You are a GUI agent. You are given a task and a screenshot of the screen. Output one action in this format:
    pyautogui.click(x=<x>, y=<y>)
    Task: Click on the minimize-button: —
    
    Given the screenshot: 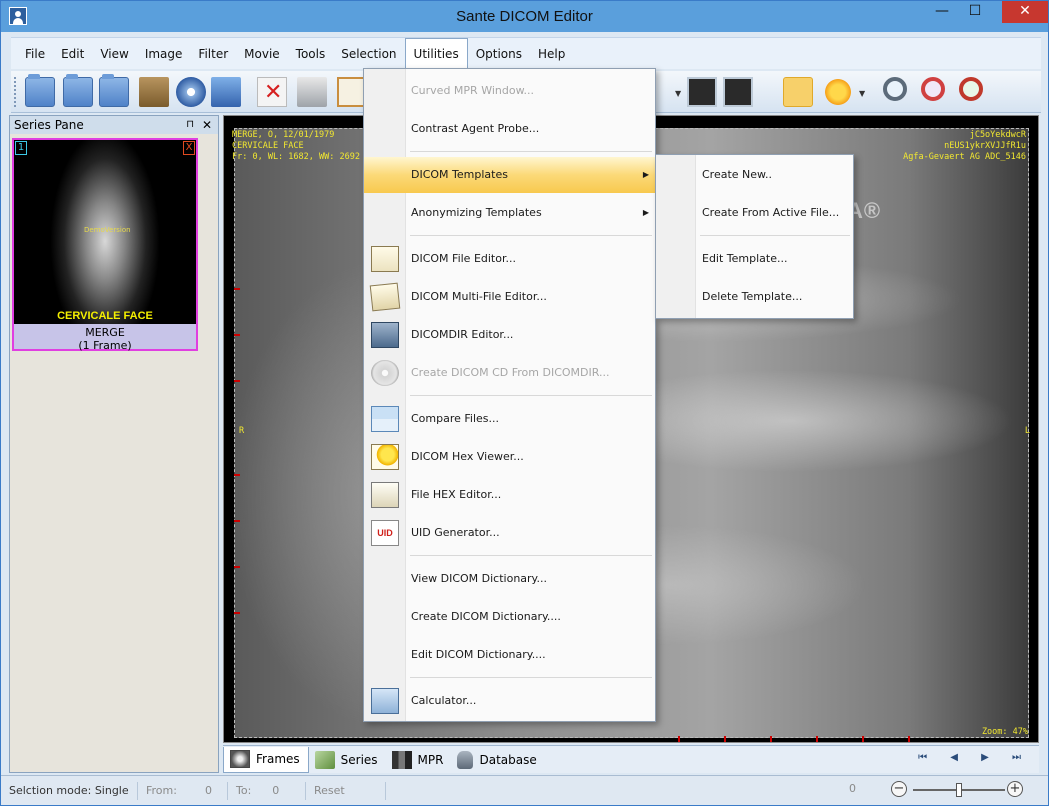 What is the action you would take?
    pyautogui.click(x=942, y=12)
    